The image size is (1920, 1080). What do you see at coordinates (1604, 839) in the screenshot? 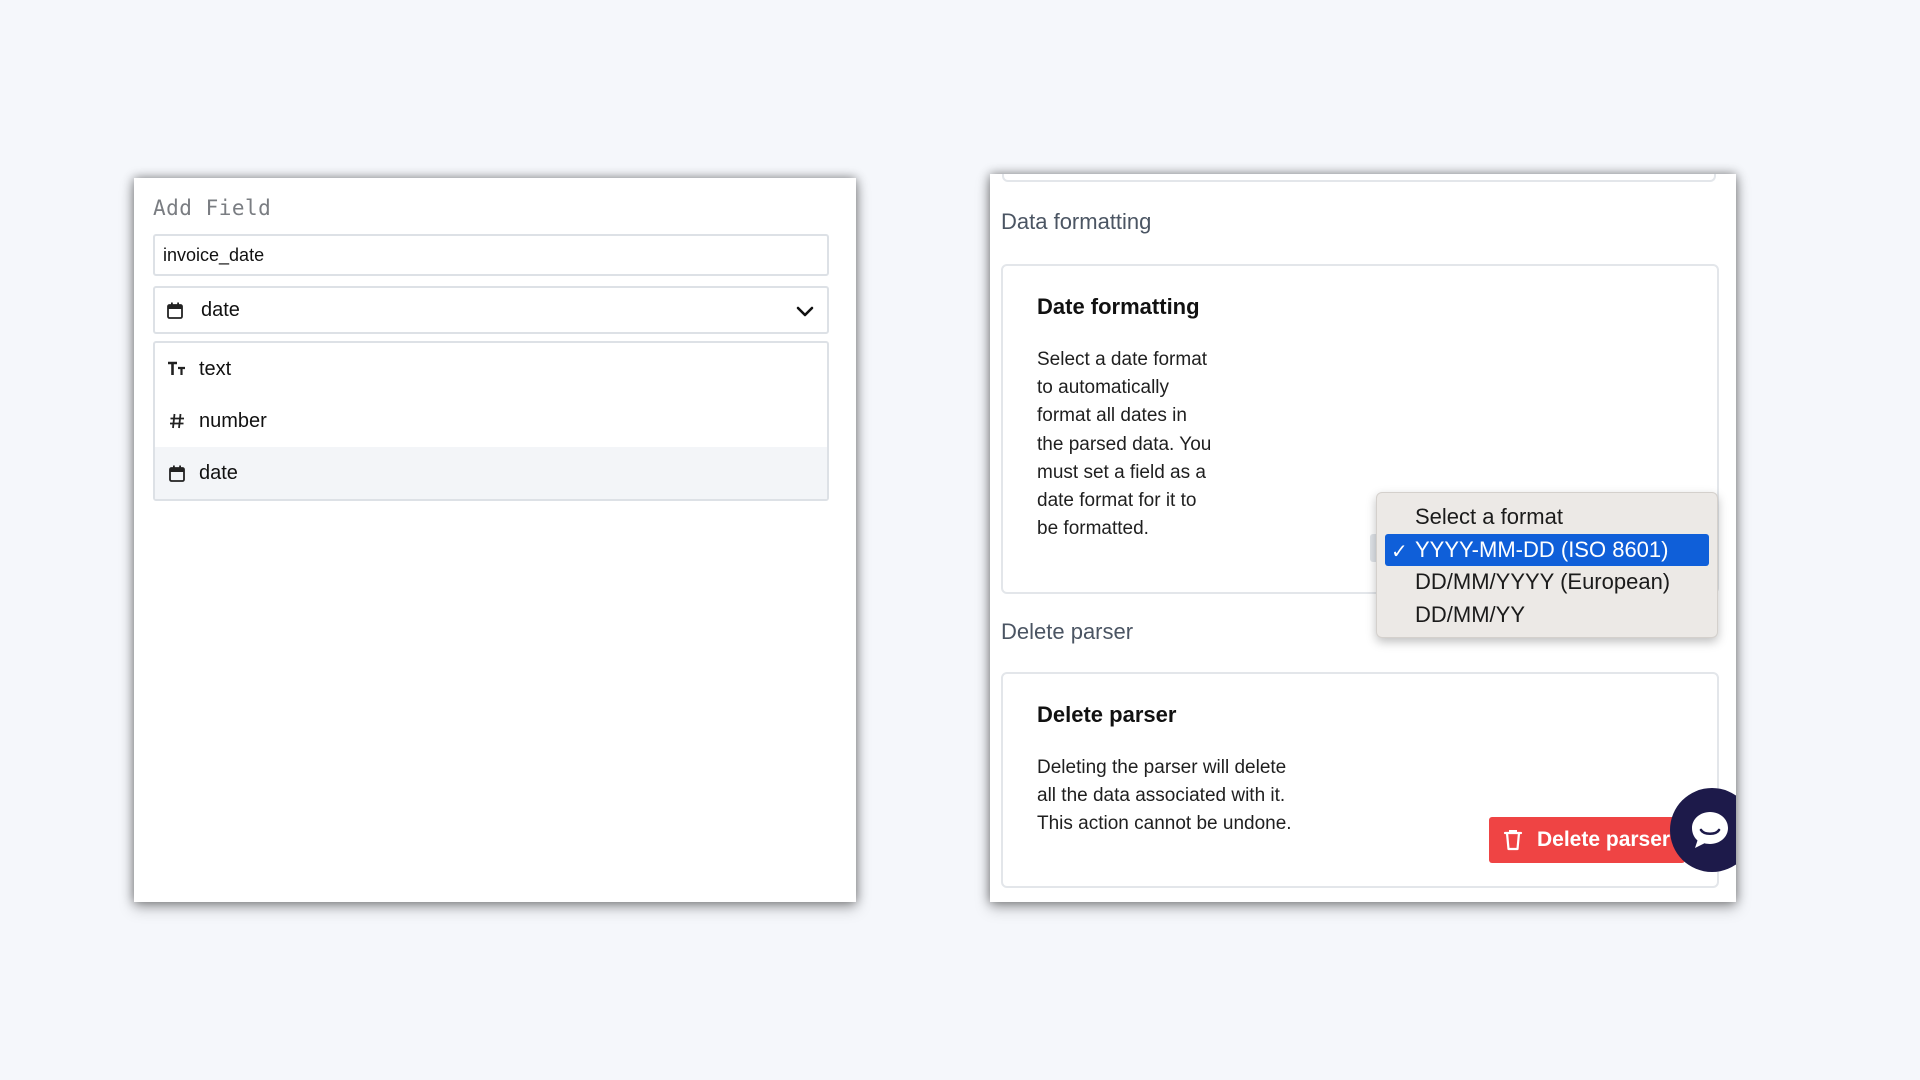
I see `delete-button-label: Delete parser` at bounding box center [1604, 839].